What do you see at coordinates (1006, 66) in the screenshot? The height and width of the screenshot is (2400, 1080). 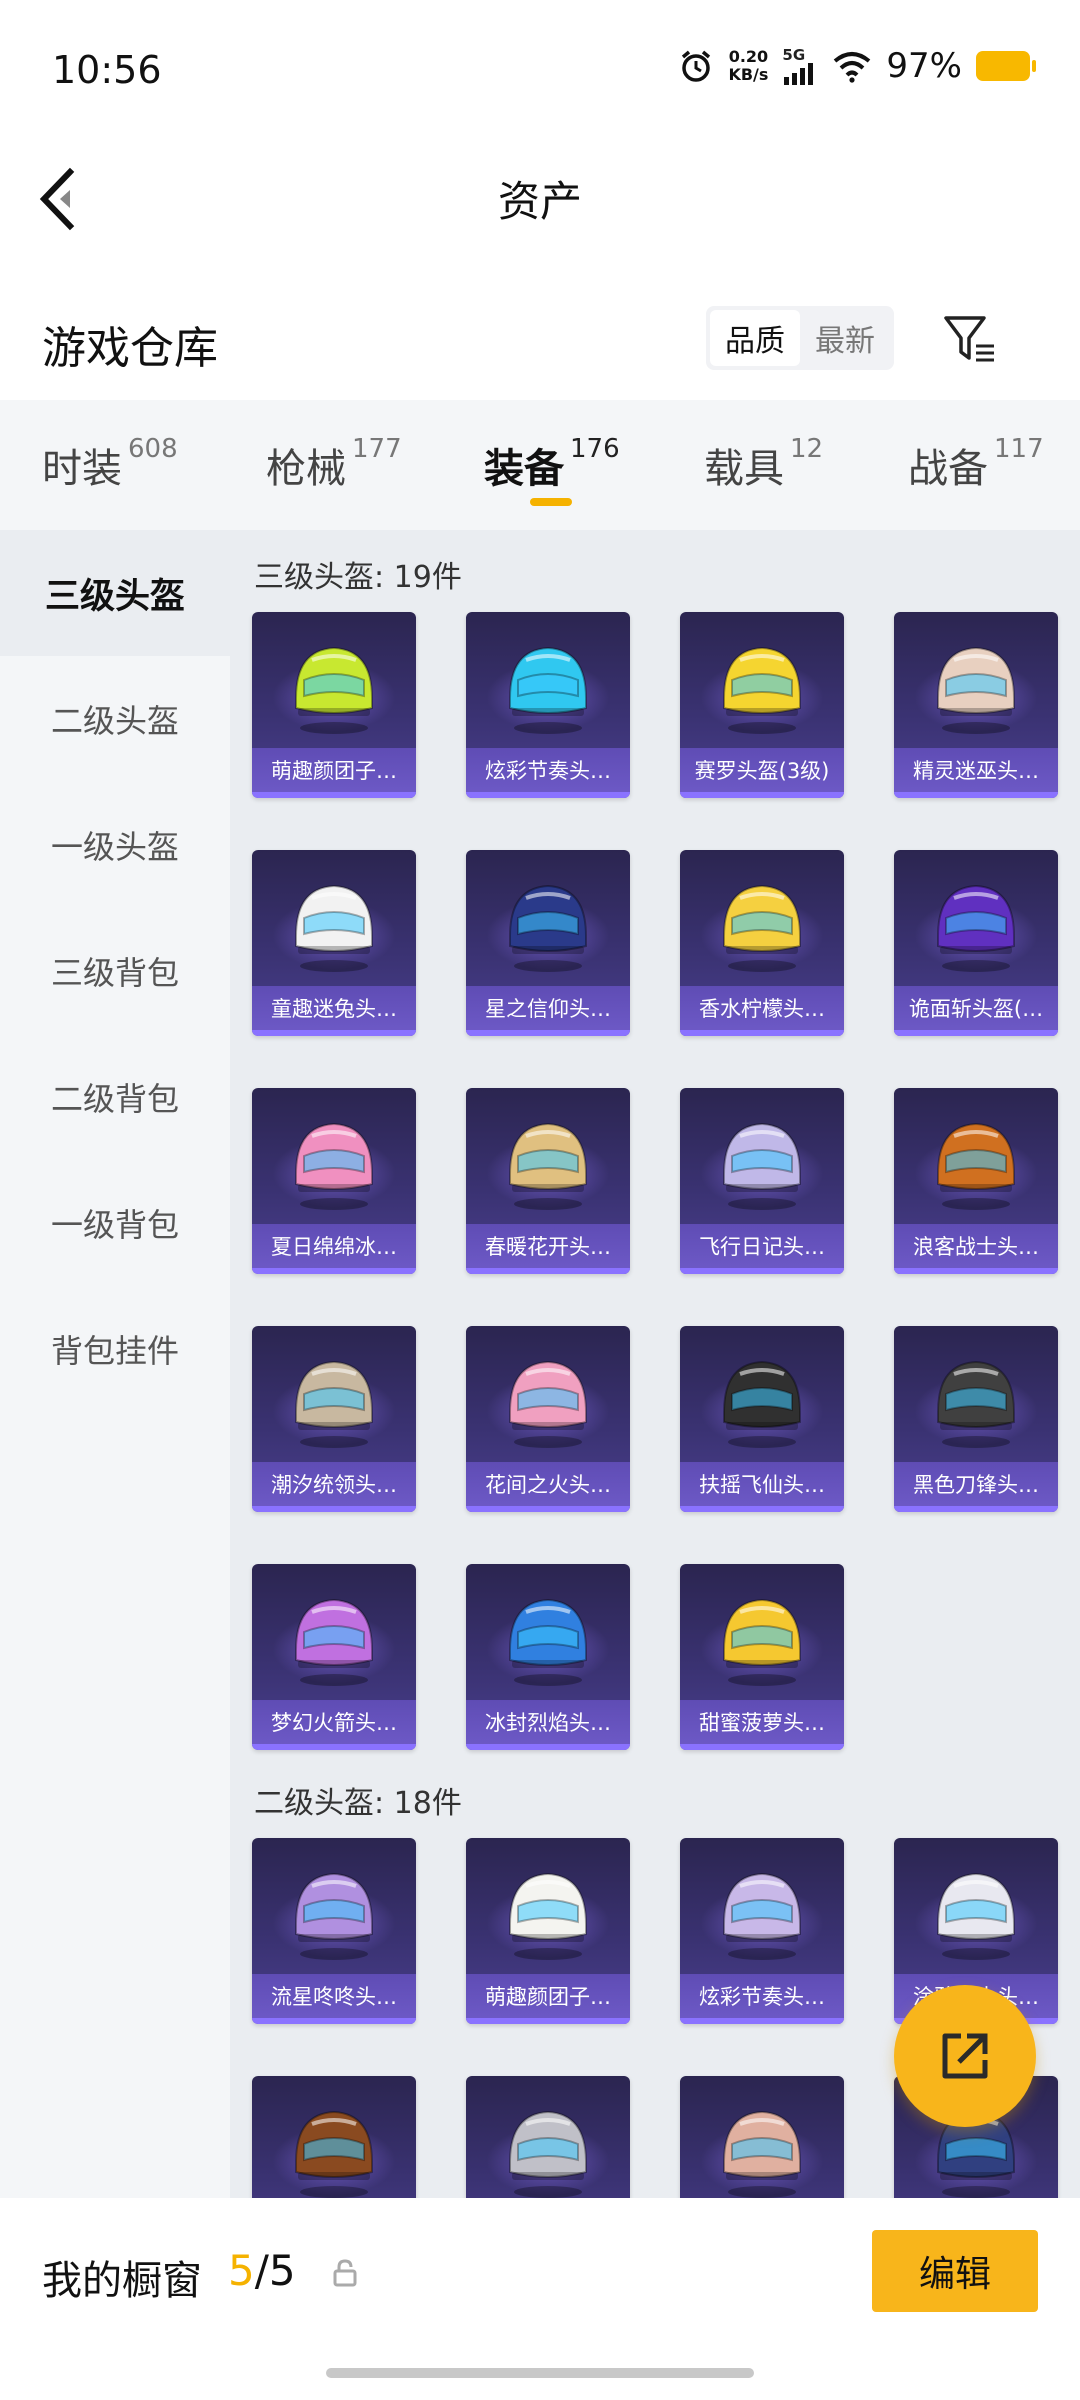 I see `battery-icon` at bounding box center [1006, 66].